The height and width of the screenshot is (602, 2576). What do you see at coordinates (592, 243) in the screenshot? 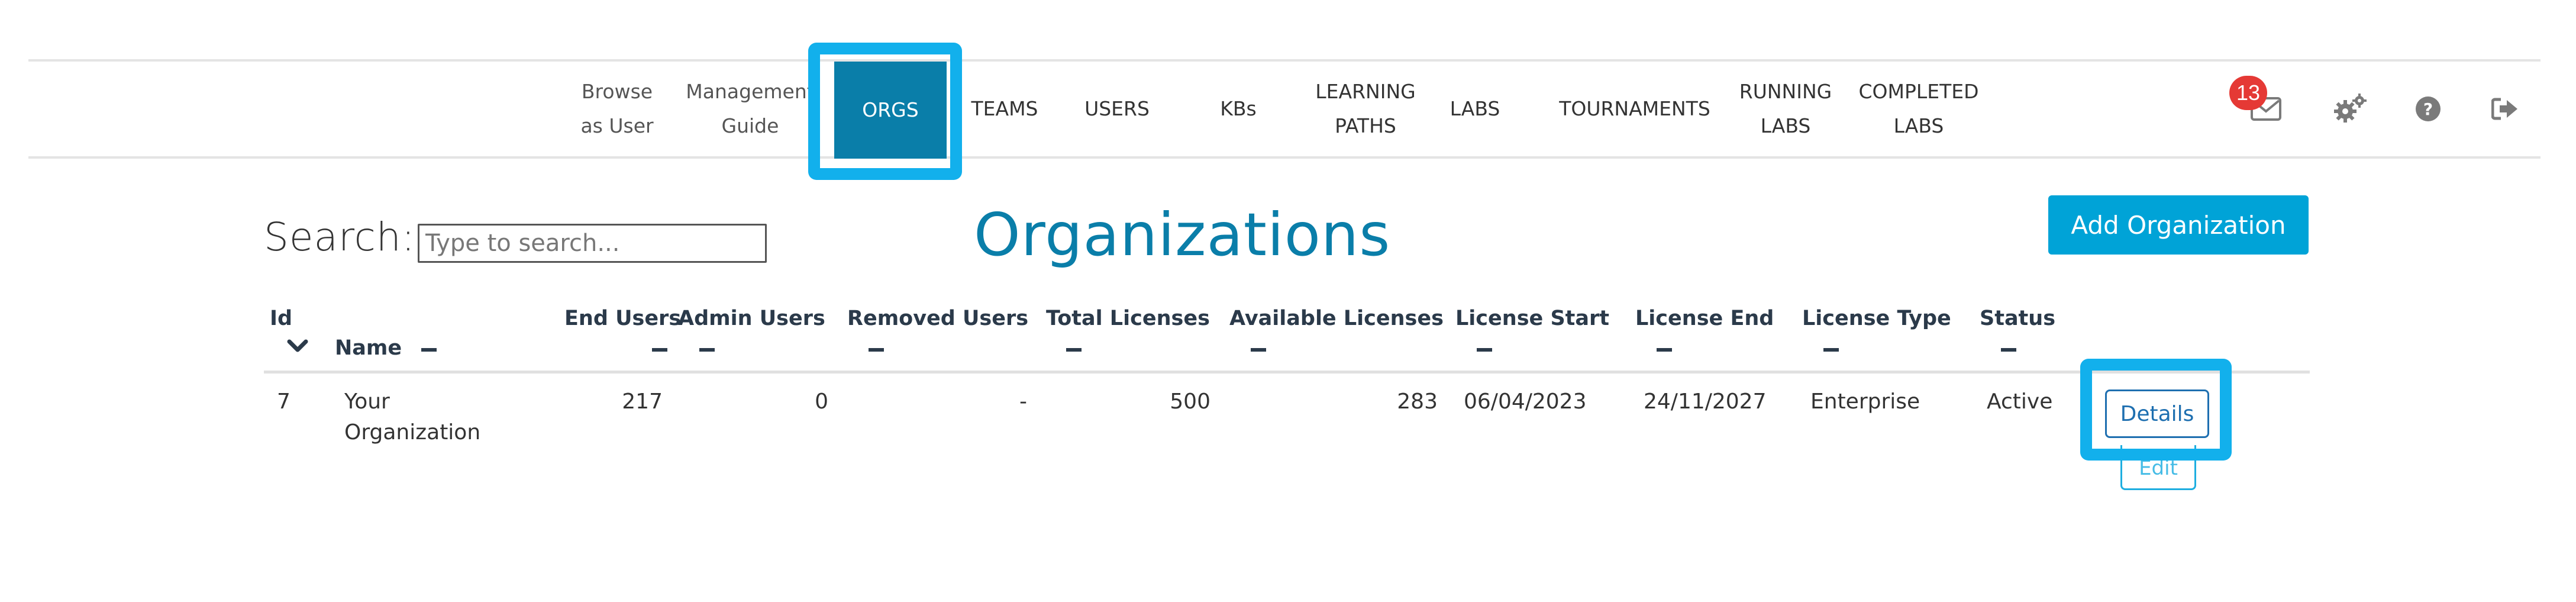
I see `search-input` at bounding box center [592, 243].